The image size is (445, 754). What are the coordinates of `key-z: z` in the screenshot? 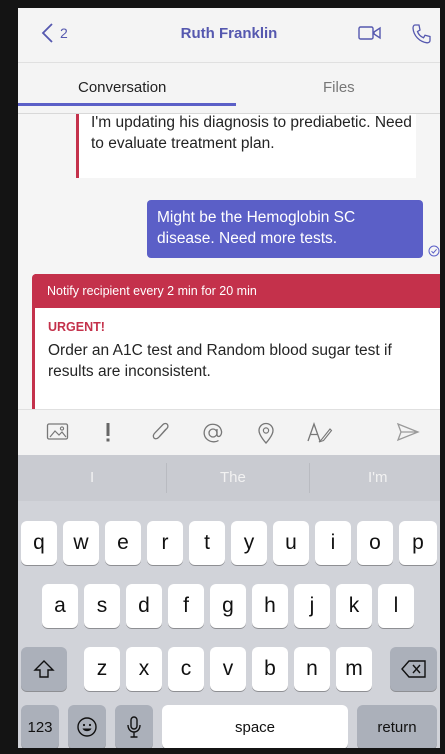 It's located at (102, 669).